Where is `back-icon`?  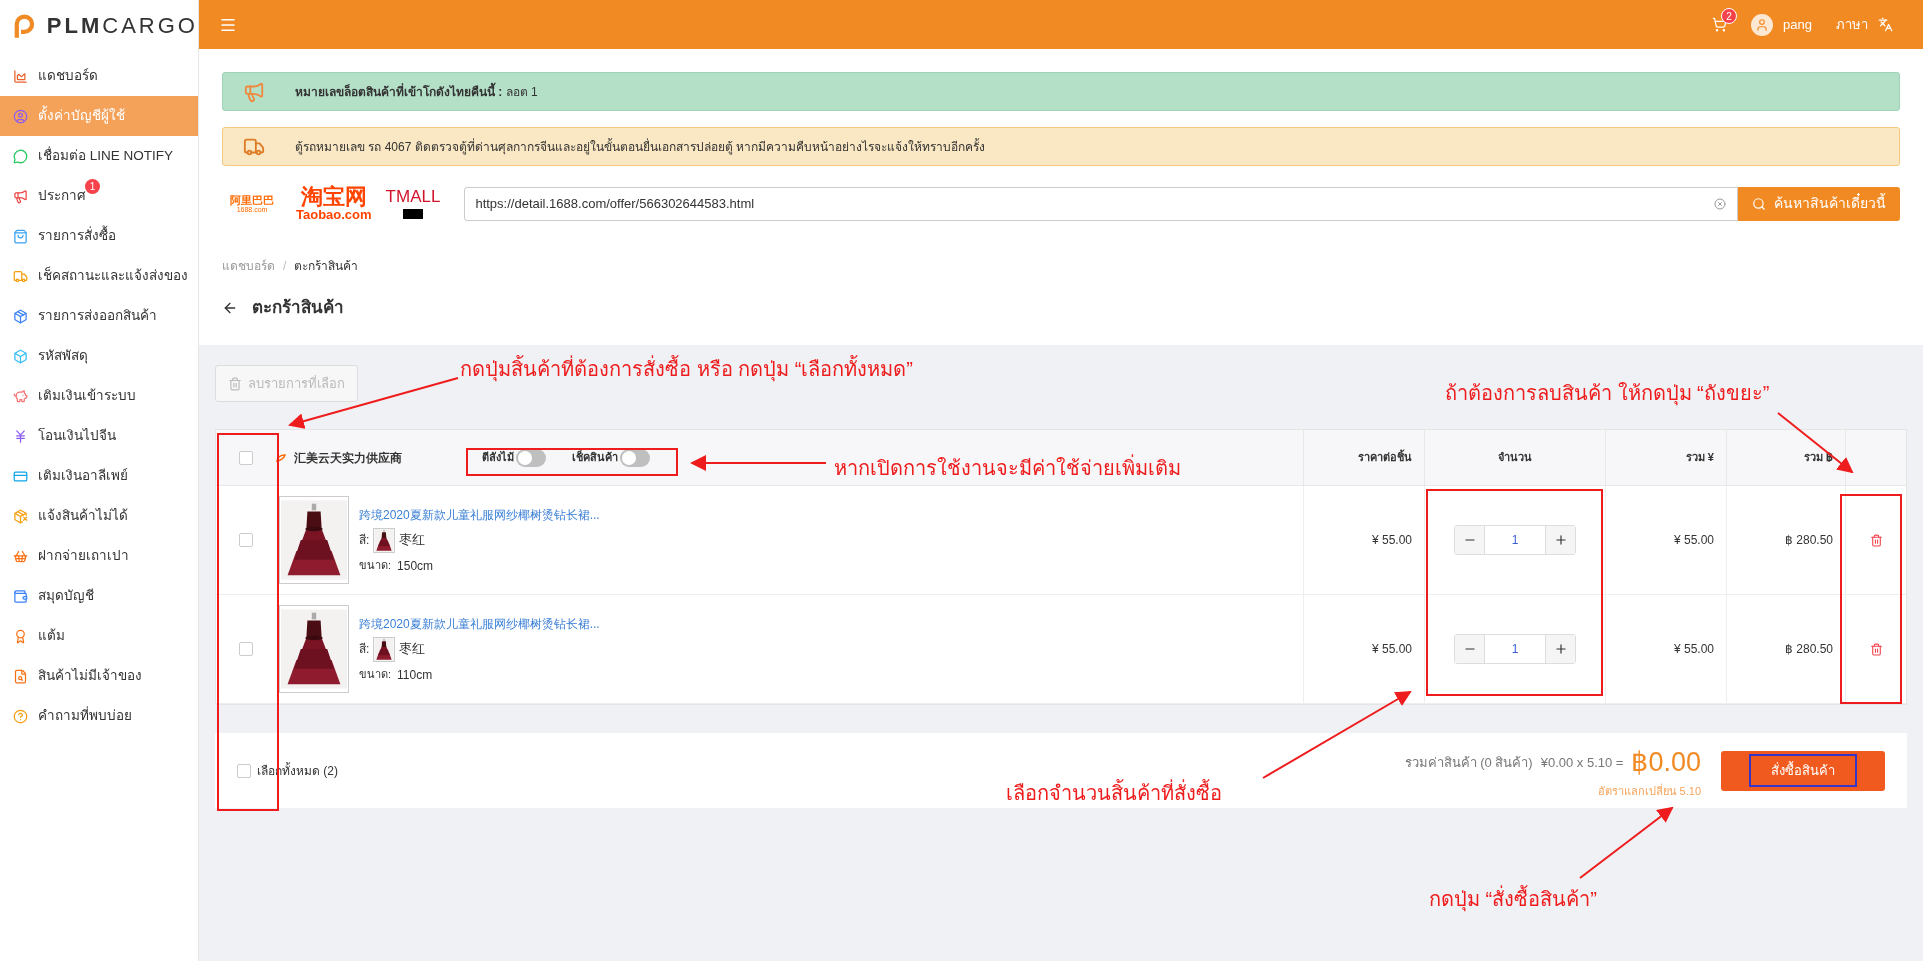
back-icon is located at coordinates (230, 308).